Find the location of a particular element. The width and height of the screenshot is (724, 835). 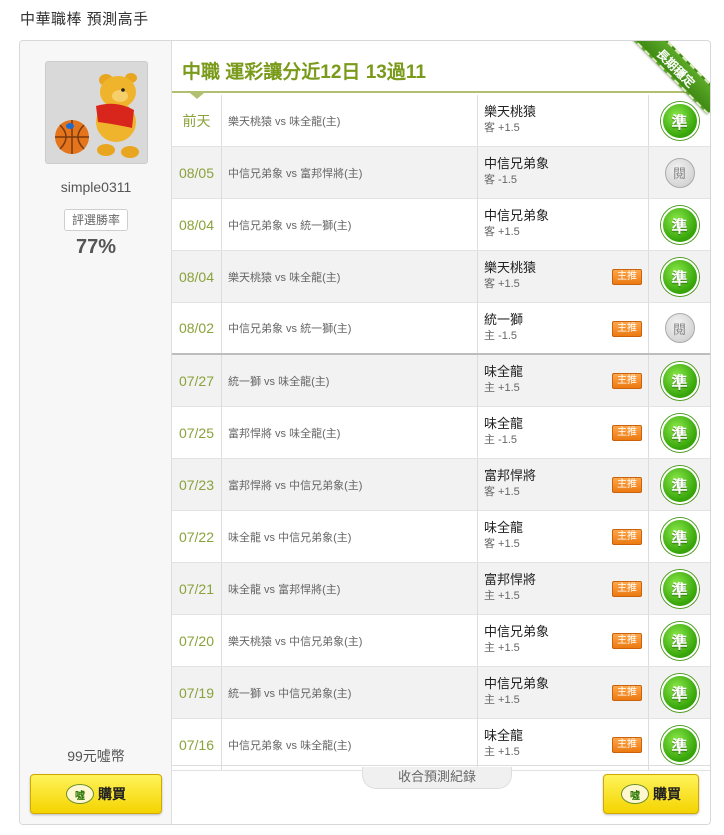

prediction-row: 08/04 樂天桃猿 vs 味全龍(主) 樂天桃猿客 +1.5 主推準 is located at coordinates (441, 277).